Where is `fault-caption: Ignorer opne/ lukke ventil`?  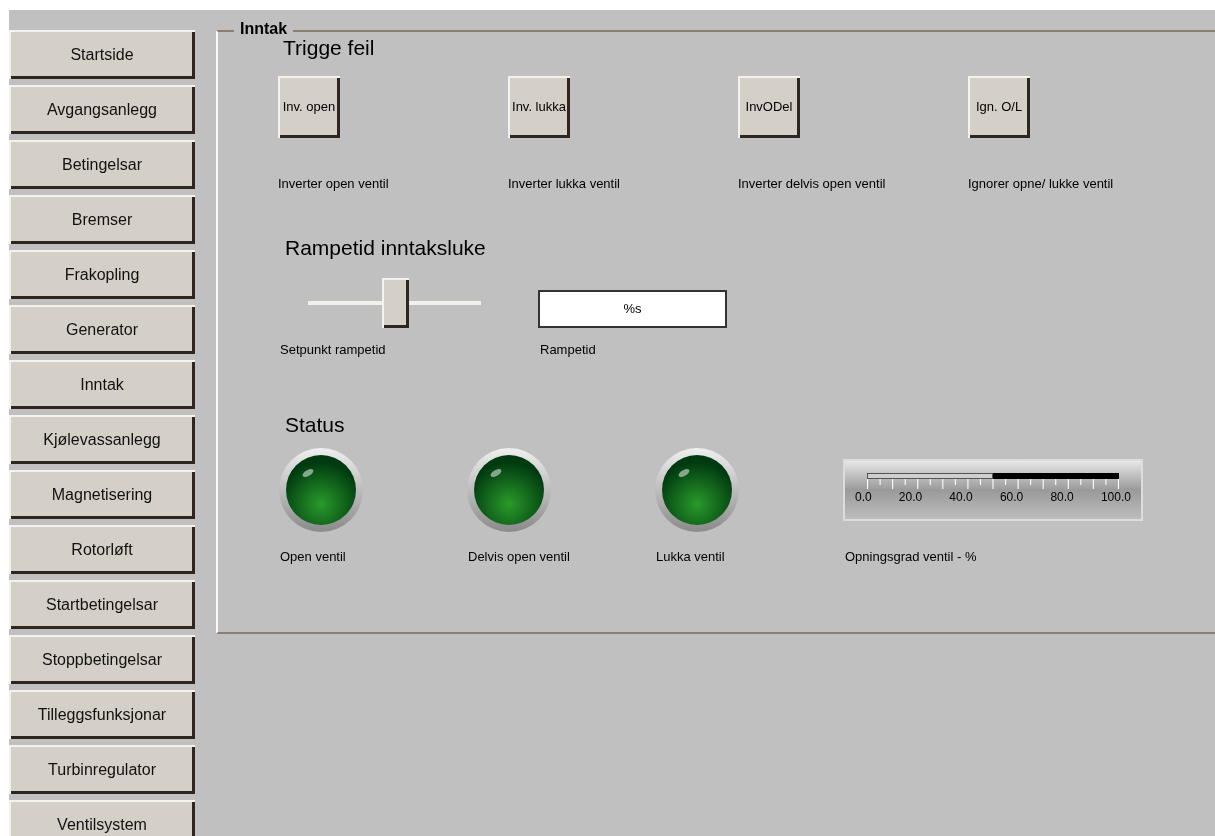 fault-caption: Ignorer opne/ lukke ventil is located at coordinates (1041, 184).